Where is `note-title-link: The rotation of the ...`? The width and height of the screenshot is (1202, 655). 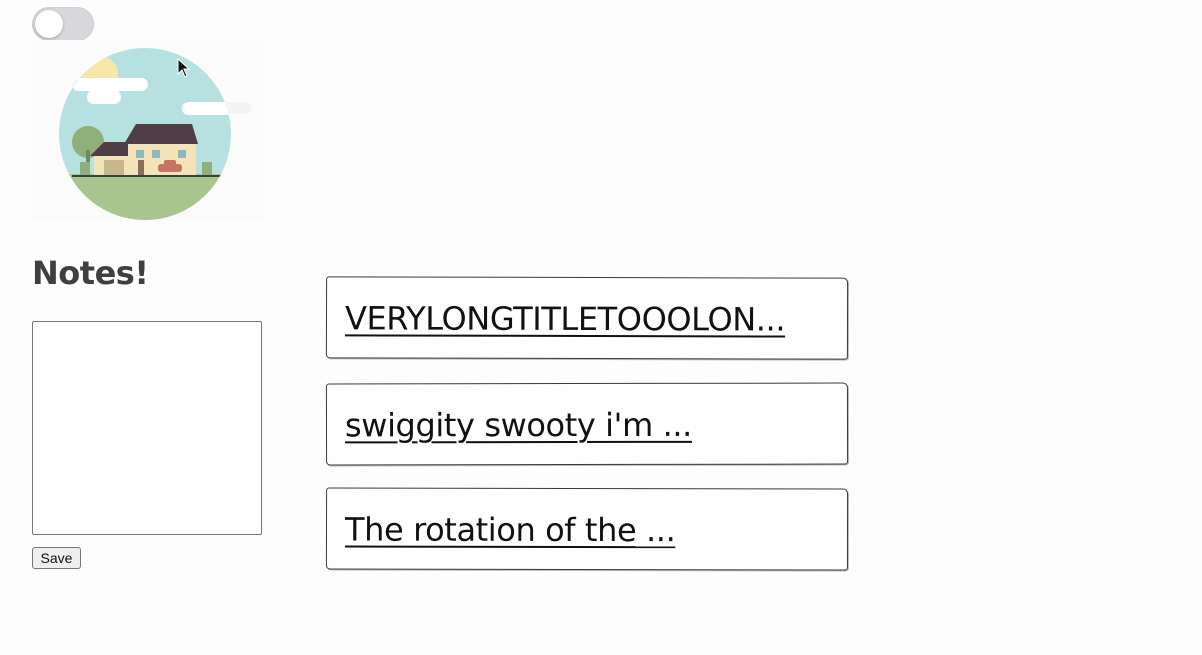 note-title-link: The rotation of the ... is located at coordinates (510, 529).